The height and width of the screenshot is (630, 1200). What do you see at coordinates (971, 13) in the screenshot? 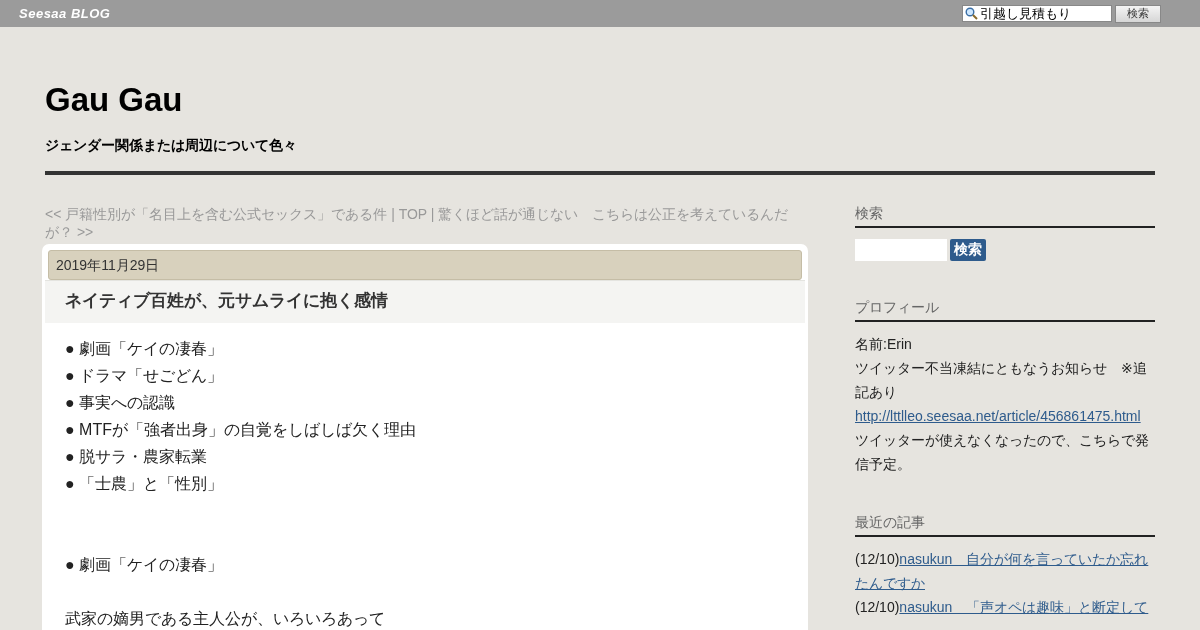
I see `search-icon` at bounding box center [971, 13].